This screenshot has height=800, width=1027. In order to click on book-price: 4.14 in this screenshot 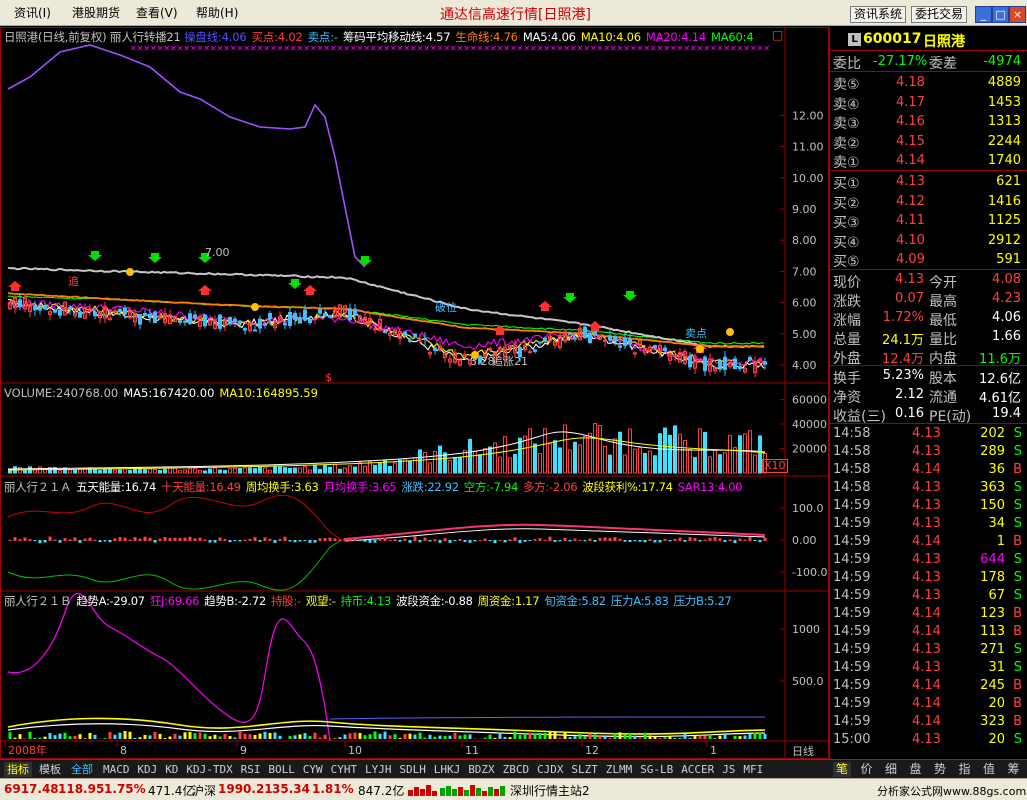, I will do `click(910, 160)`.